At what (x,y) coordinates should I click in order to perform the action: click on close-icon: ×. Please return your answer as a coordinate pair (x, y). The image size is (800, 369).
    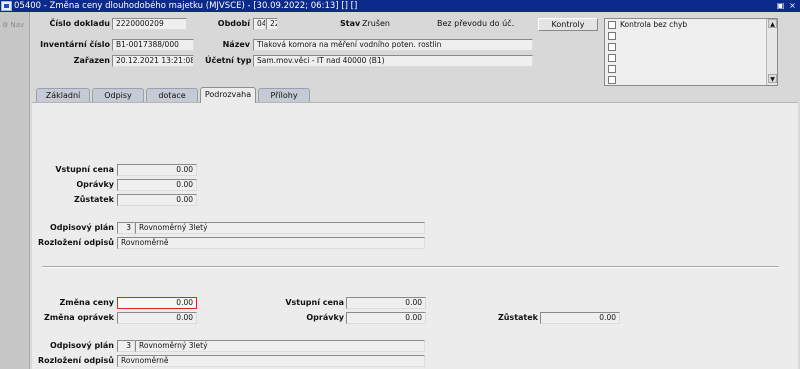
    Looking at the image, I should click on (792, 5).